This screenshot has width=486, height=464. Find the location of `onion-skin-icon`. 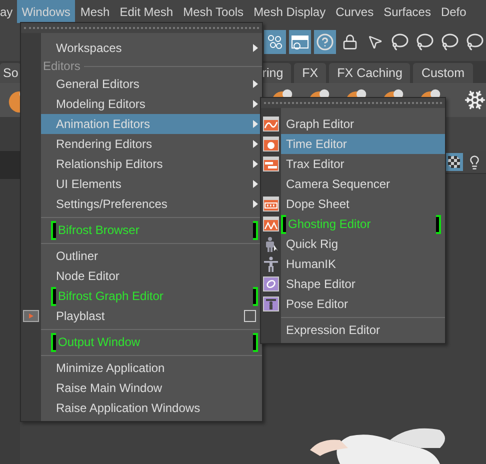

onion-skin-icon is located at coordinates (271, 224).